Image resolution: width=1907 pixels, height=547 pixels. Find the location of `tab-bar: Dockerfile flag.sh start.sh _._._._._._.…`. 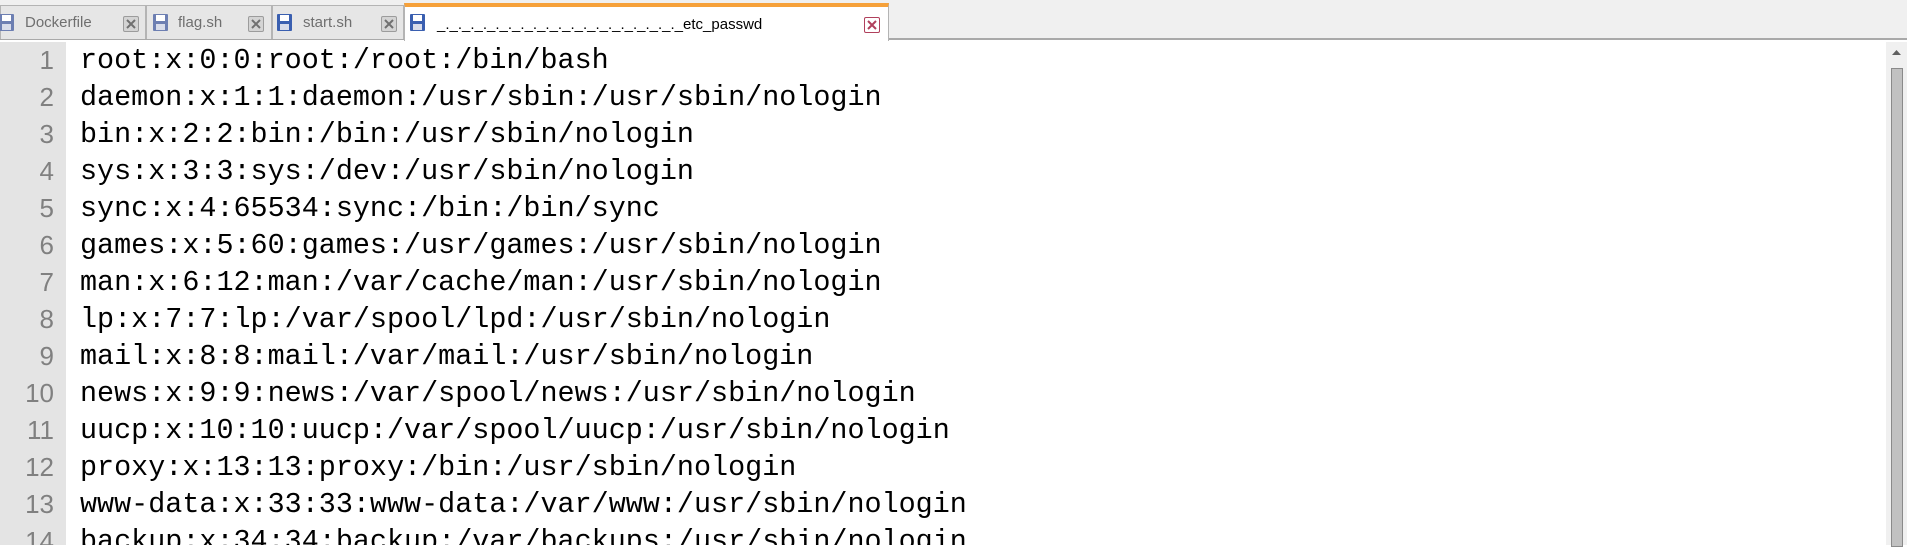

tab-bar: Dockerfile flag.sh start.sh _._._._._._.… is located at coordinates (953, 20).